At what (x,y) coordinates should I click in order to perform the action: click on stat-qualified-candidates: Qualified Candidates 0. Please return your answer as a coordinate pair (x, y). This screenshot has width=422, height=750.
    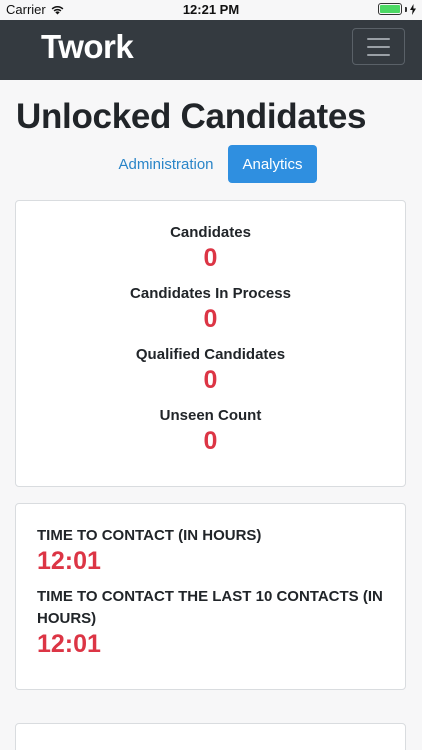
    Looking at the image, I should click on (210, 370).